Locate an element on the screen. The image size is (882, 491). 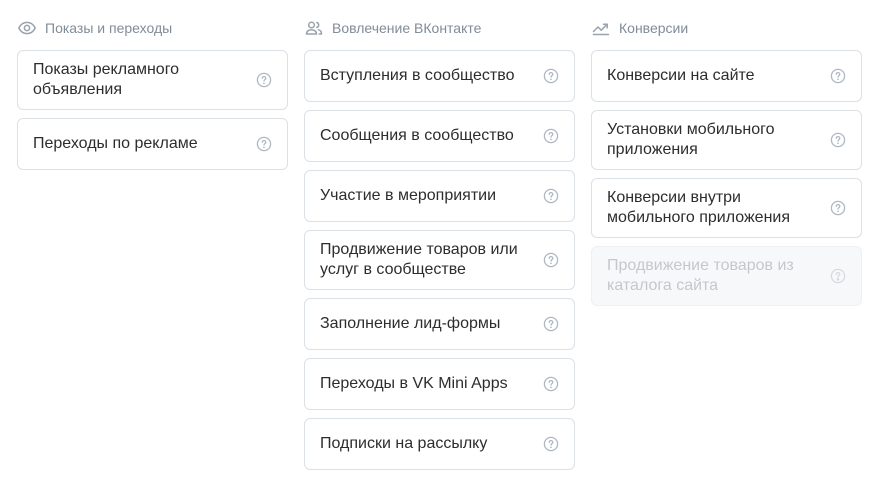
goal-card-ad-clicks: Переходы по рекламе is located at coordinates (152, 144).